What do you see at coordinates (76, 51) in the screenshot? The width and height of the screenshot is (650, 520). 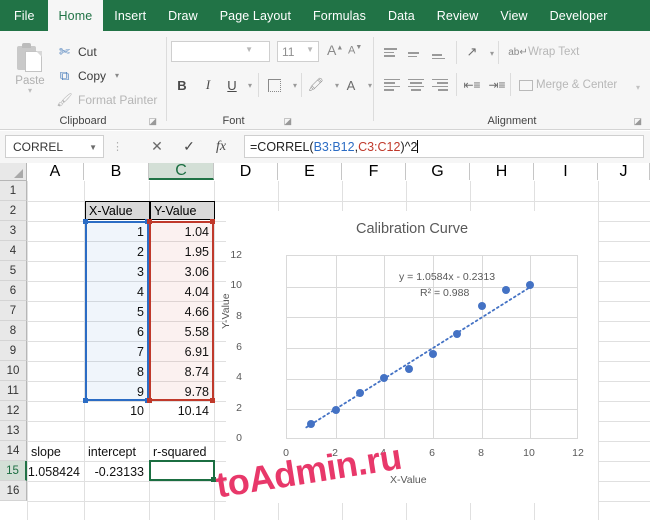 I see `cut-button: ✄ Cut` at bounding box center [76, 51].